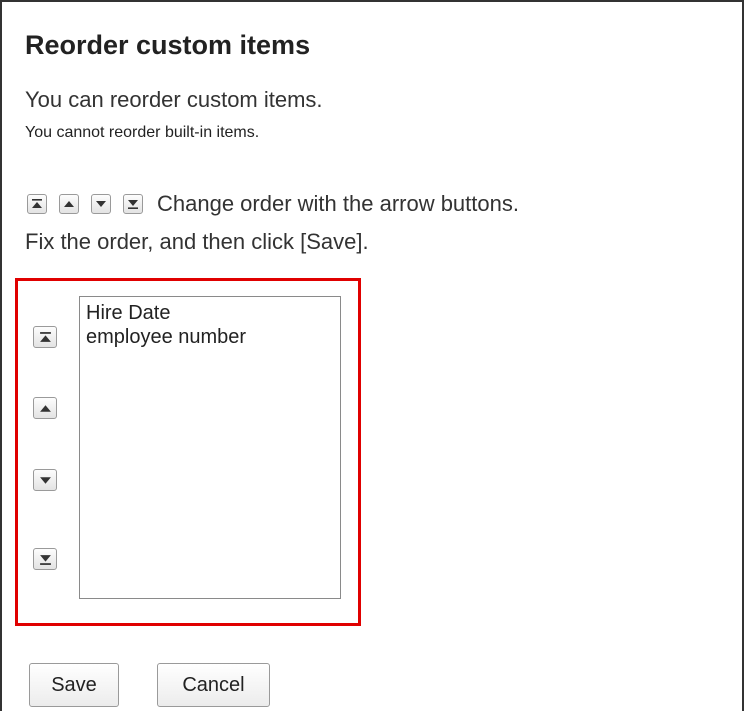 The width and height of the screenshot is (746, 711). What do you see at coordinates (168, 45) in the screenshot?
I see `page-title: Reorder custom items` at bounding box center [168, 45].